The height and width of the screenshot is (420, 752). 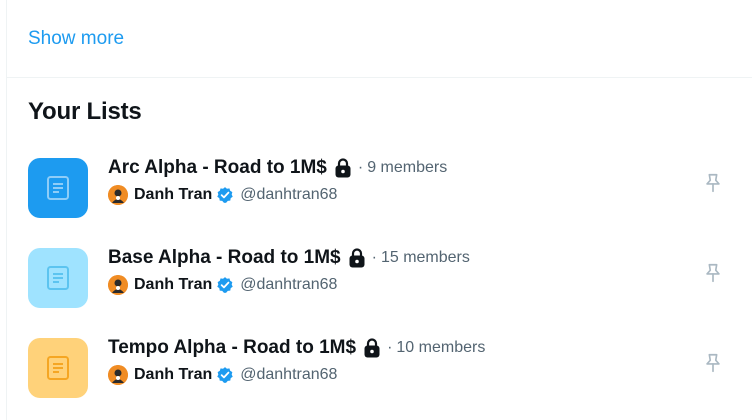 What do you see at coordinates (224, 257) in the screenshot?
I see `list-name: Base Alpha - Road to 1M$` at bounding box center [224, 257].